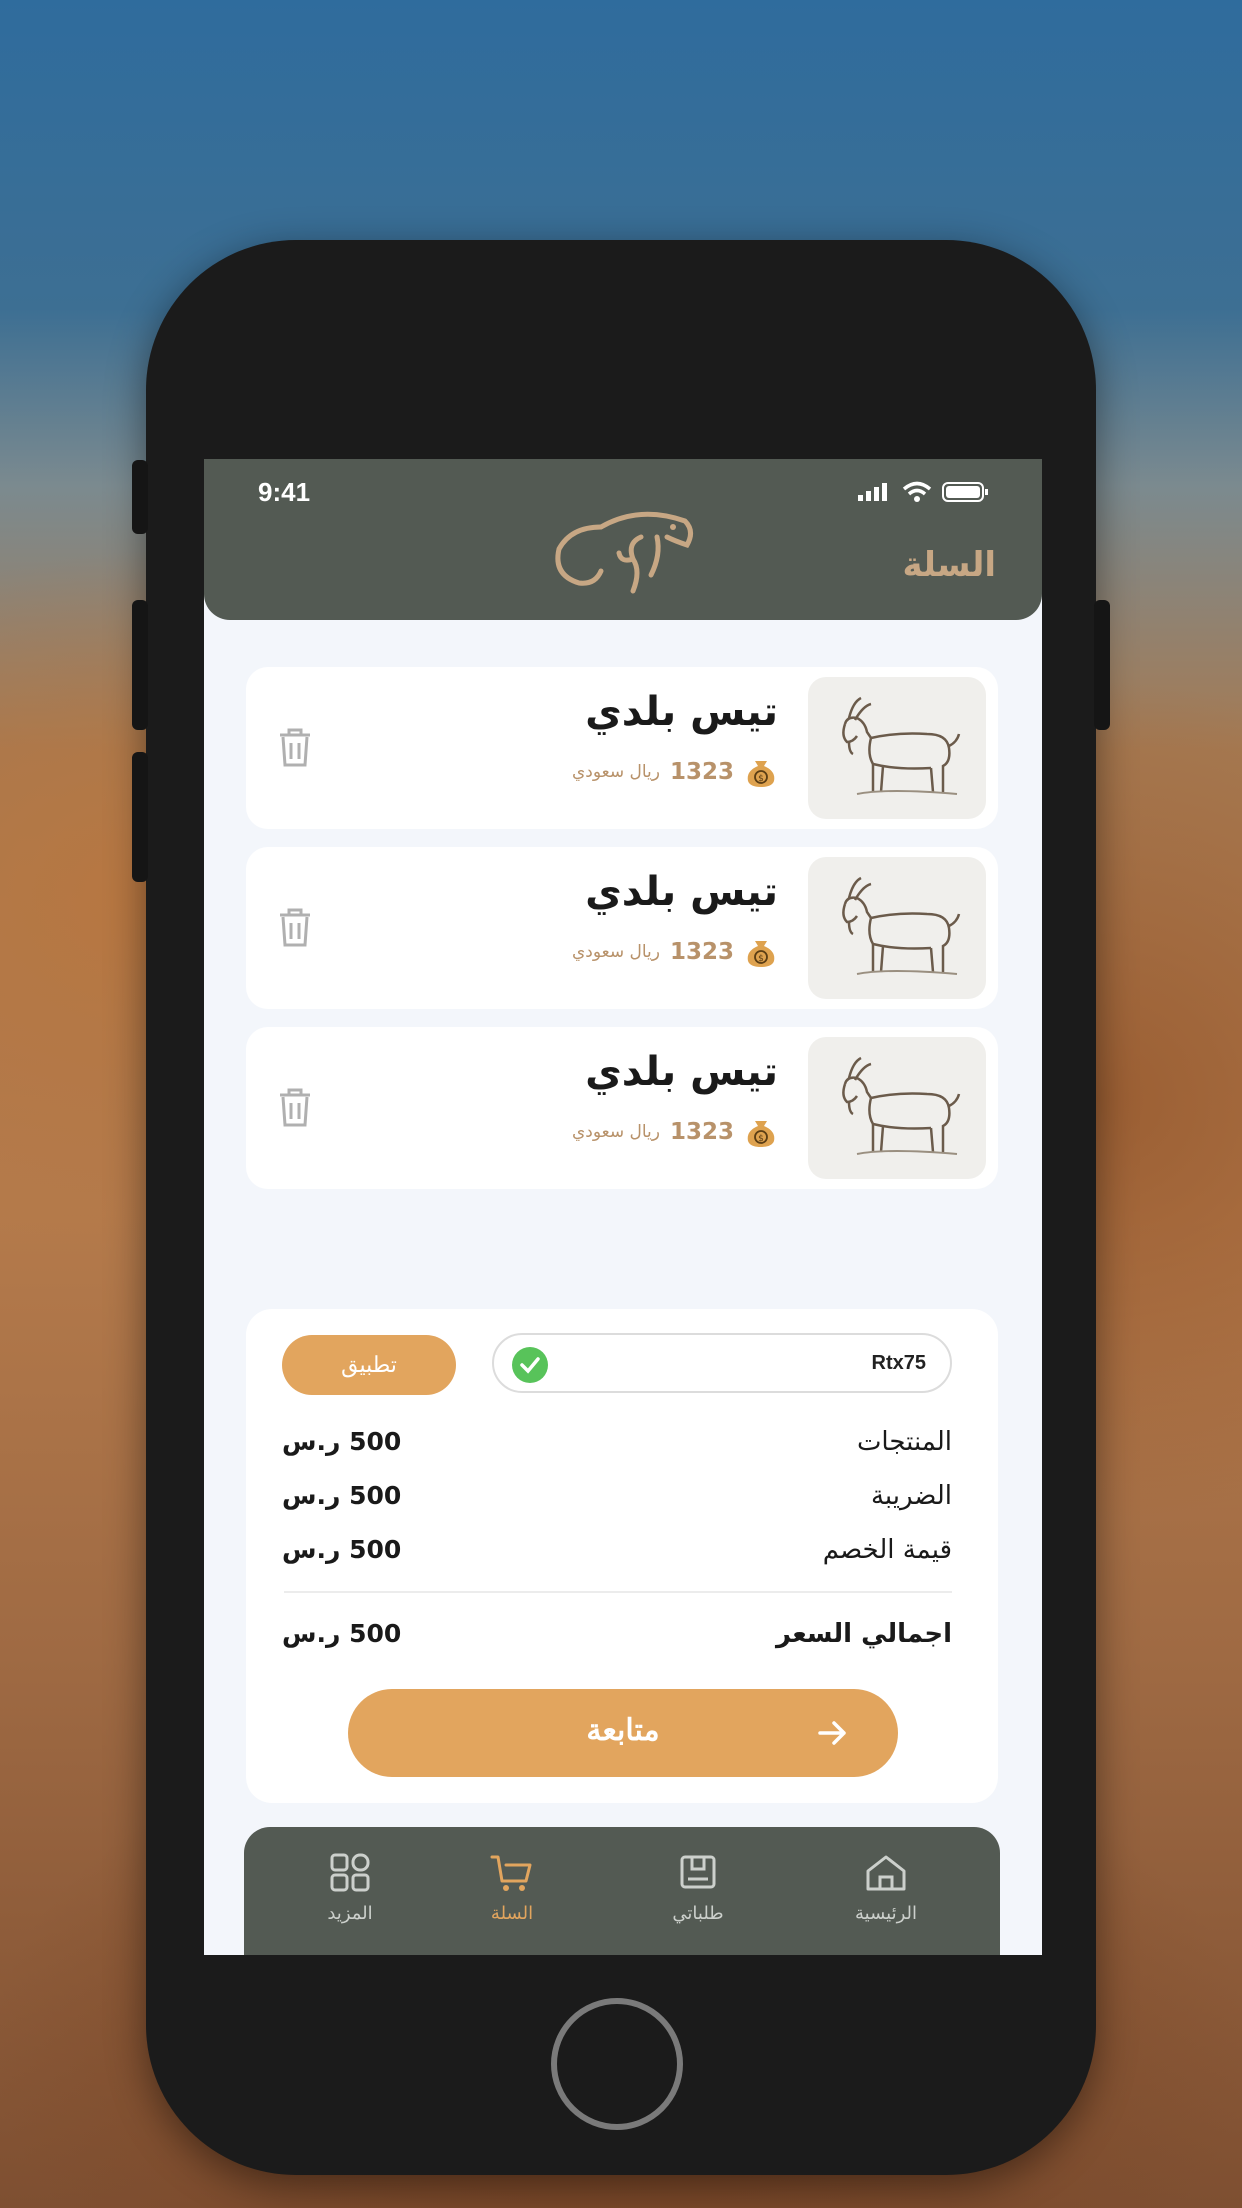  I want to click on power-button, so click(1102, 665).